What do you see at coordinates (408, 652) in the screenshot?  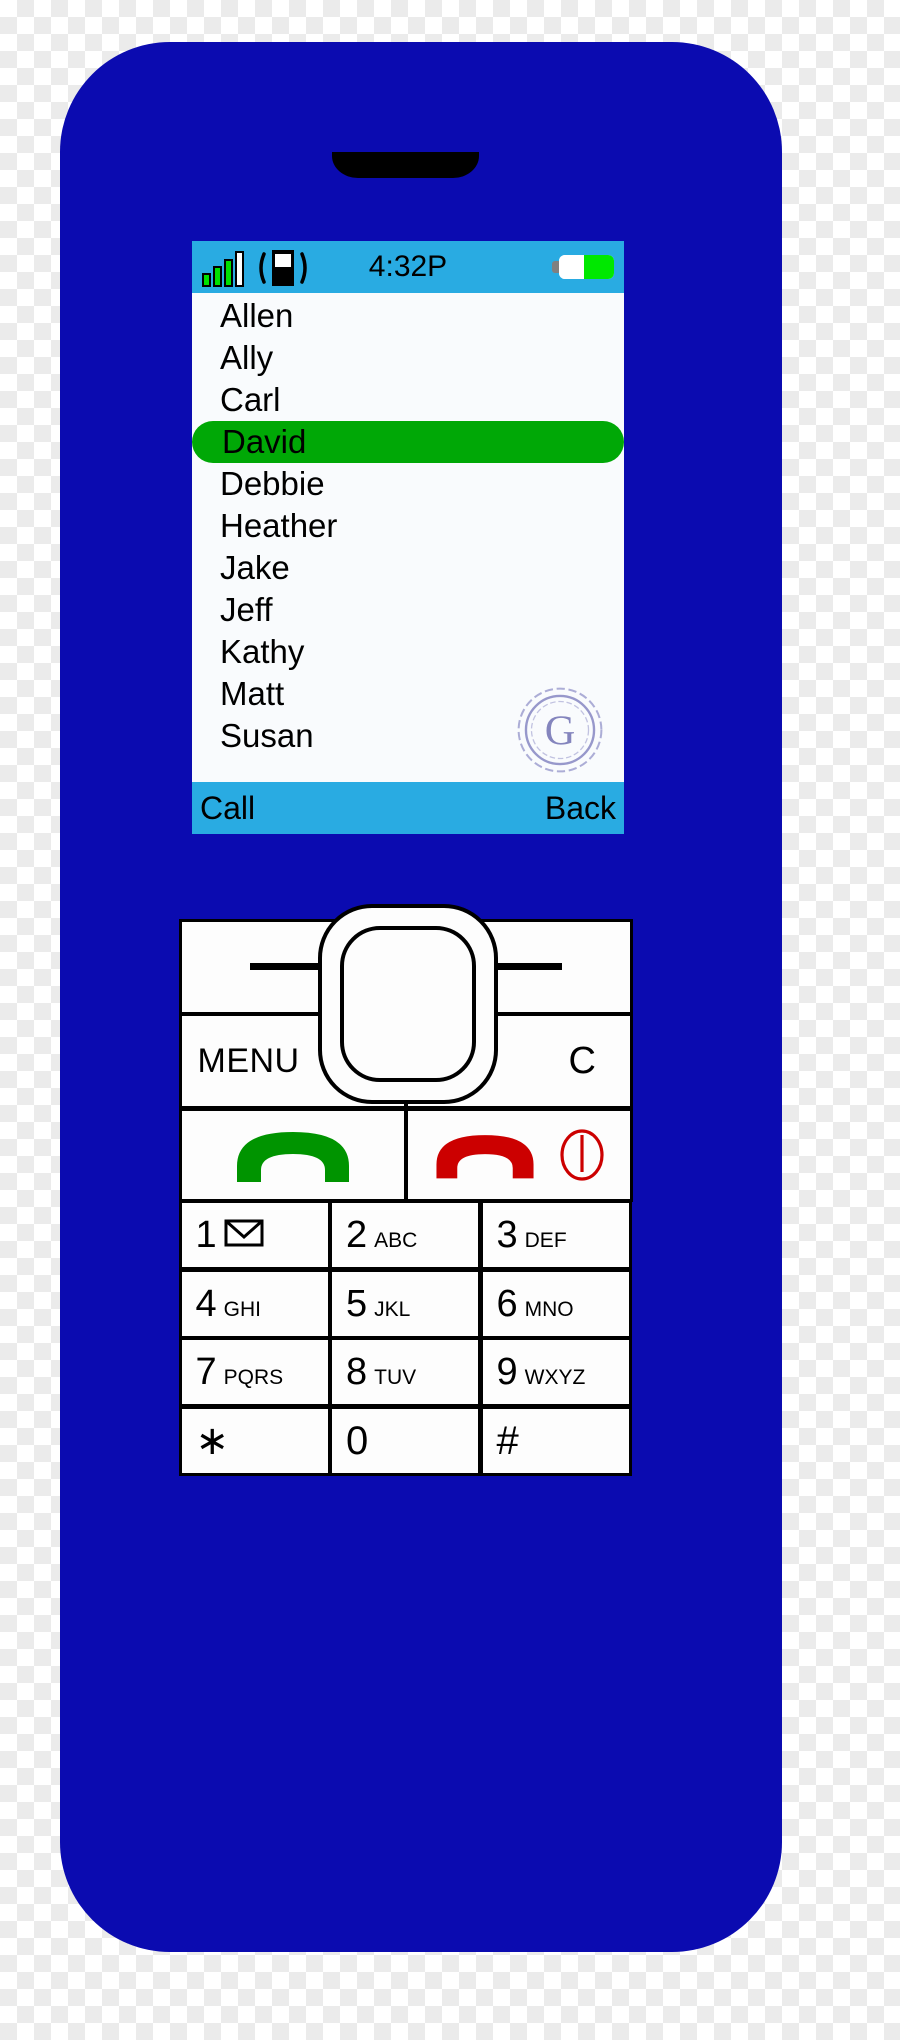 I see `list-item: Kathy` at bounding box center [408, 652].